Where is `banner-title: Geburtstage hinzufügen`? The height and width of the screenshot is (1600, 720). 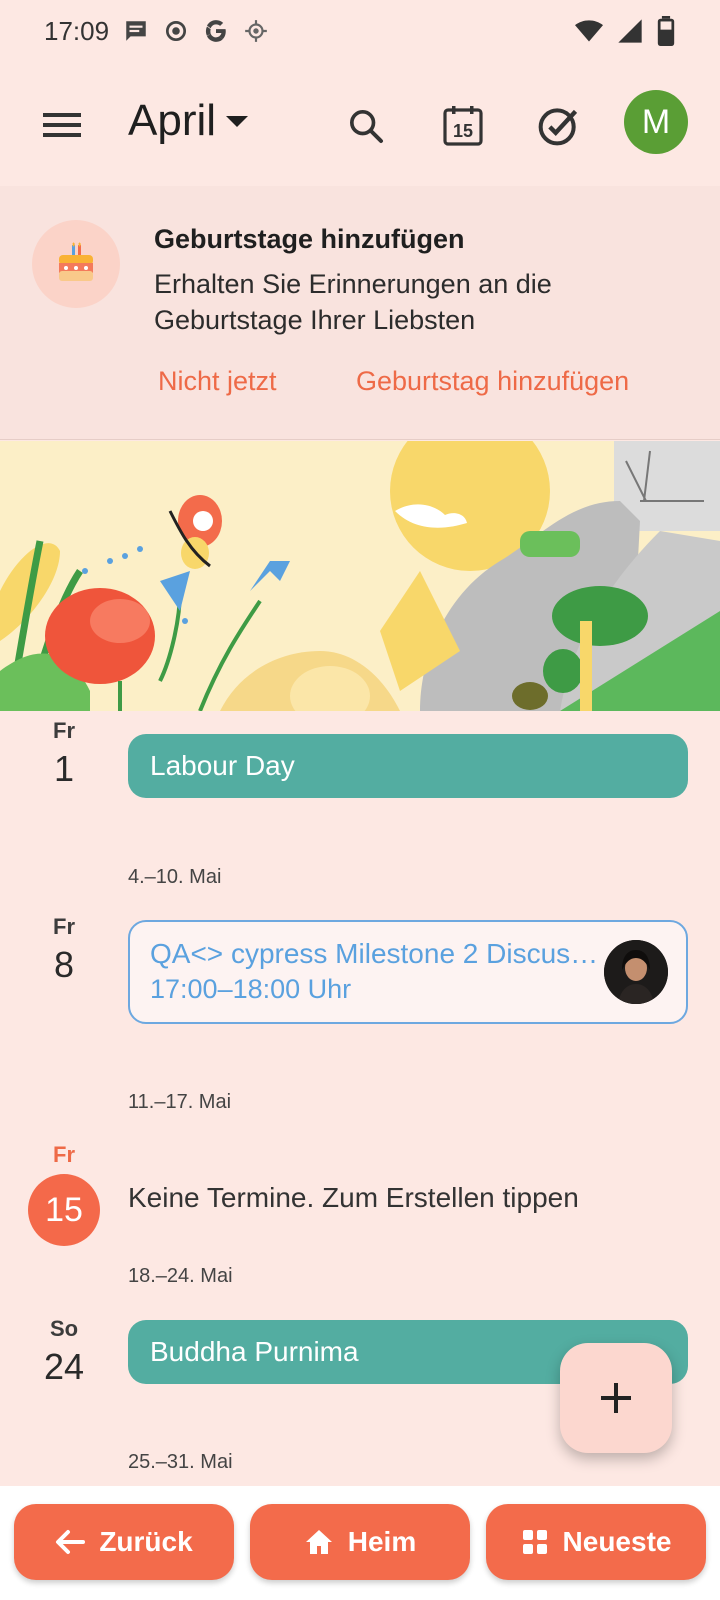
banner-title: Geburtstage hinzufügen is located at coordinates (309, 239).